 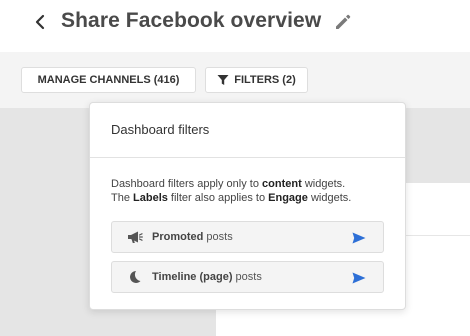 What do you see at coordinates (265, 80) in the screenshot?
I see `filters-label: FILTERS (2)` at bounding box center [265, 80].